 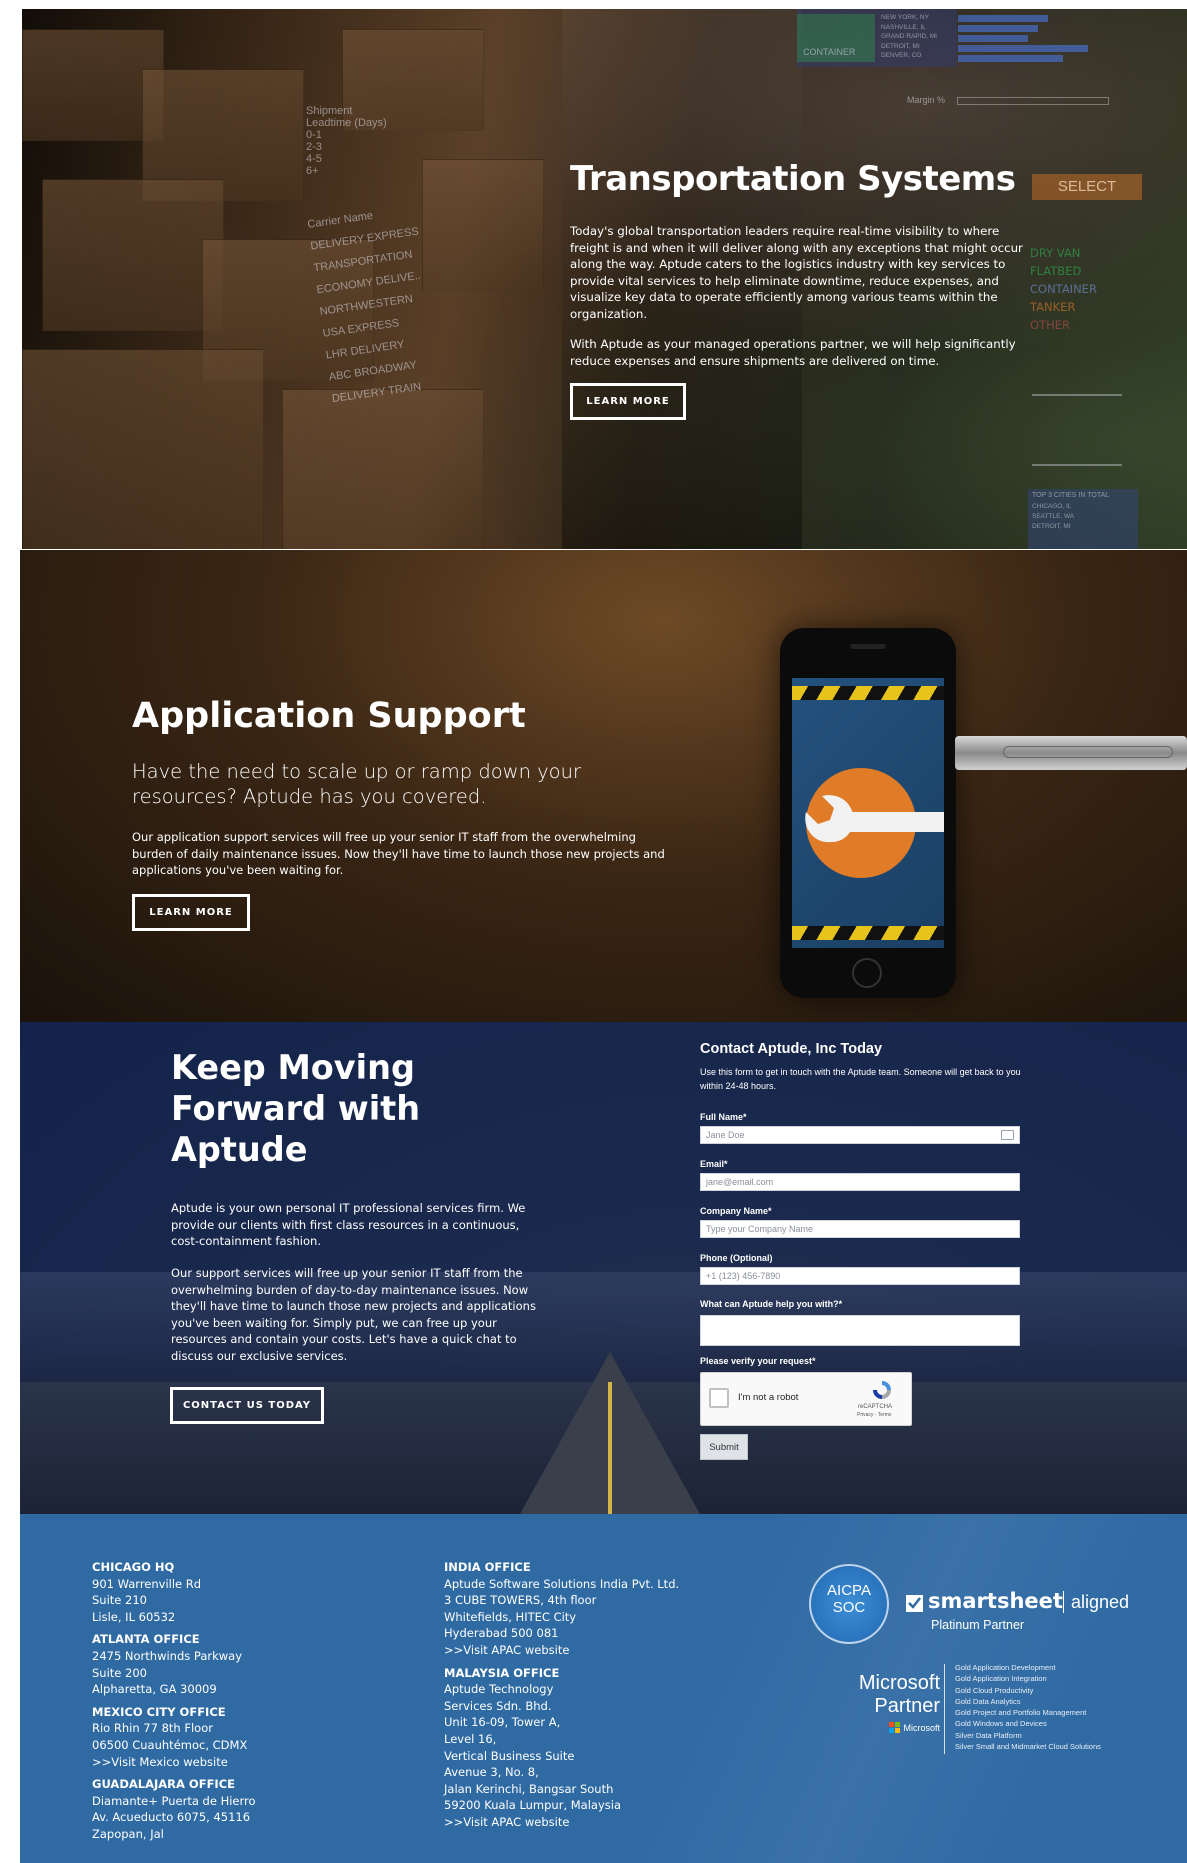 What do you see at coordinates (470, 1738) in the screenshot?
I see `office-line: Level 16,` at bounding box center [470, 1738].